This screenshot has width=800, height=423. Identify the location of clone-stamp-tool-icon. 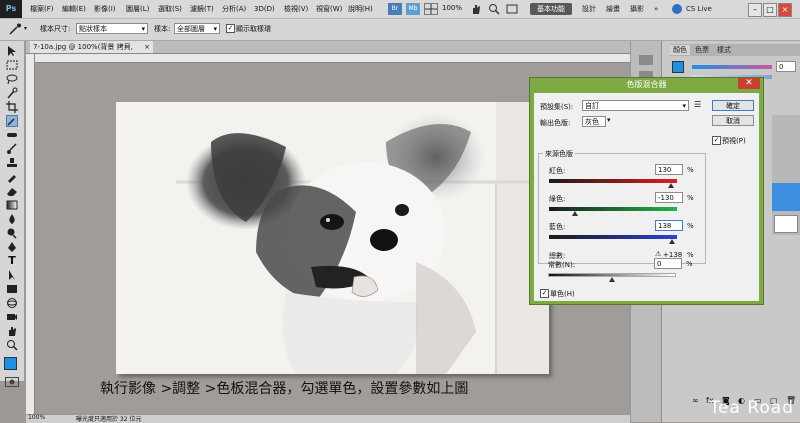
(12, 163).